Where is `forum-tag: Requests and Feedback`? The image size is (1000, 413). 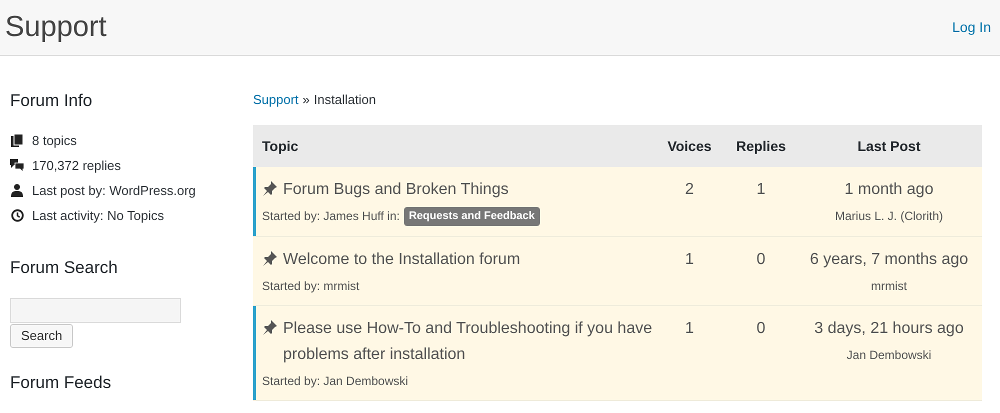
forum-tag: Requests and Feedback is located at coordinates (472, 216).